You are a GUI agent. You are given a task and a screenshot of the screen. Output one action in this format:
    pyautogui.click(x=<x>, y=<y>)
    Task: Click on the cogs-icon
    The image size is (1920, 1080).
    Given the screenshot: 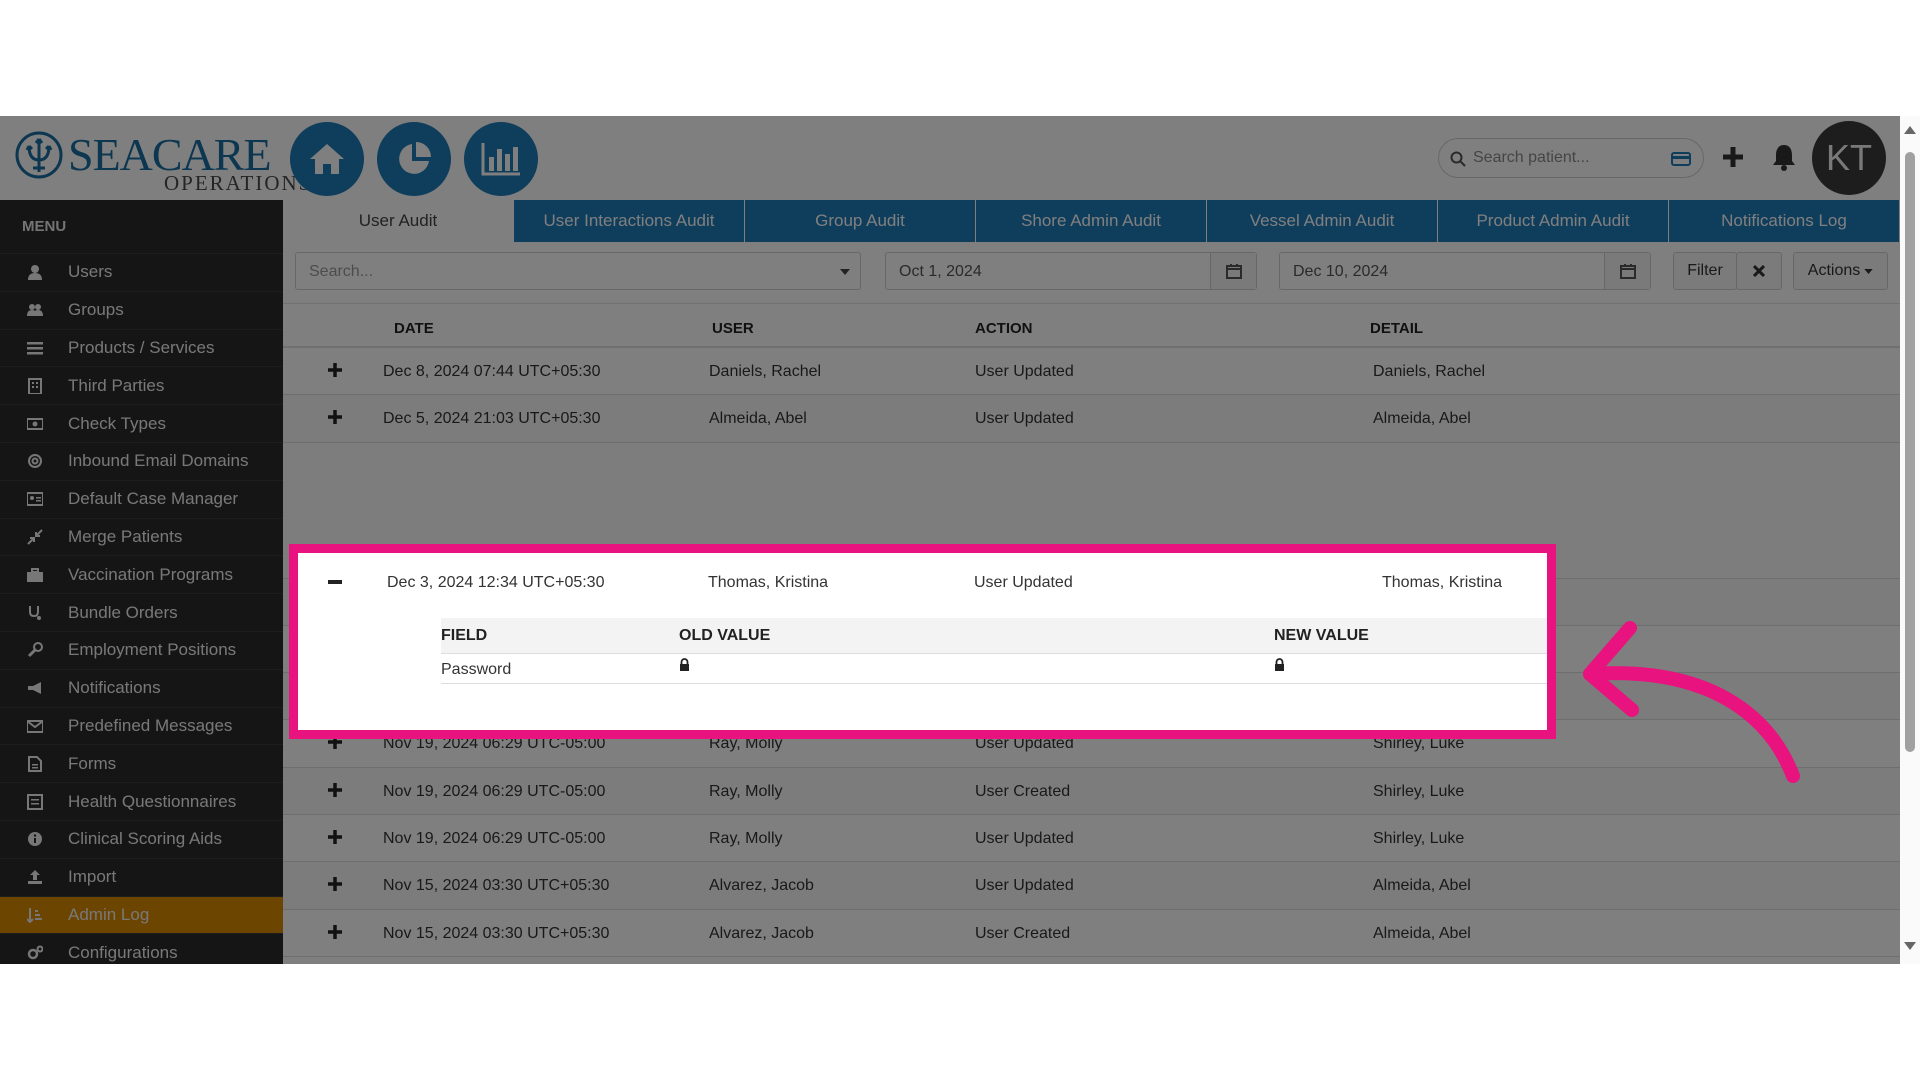 What is the action you would take?
    pyautogui.click(x=35, y=953)
    